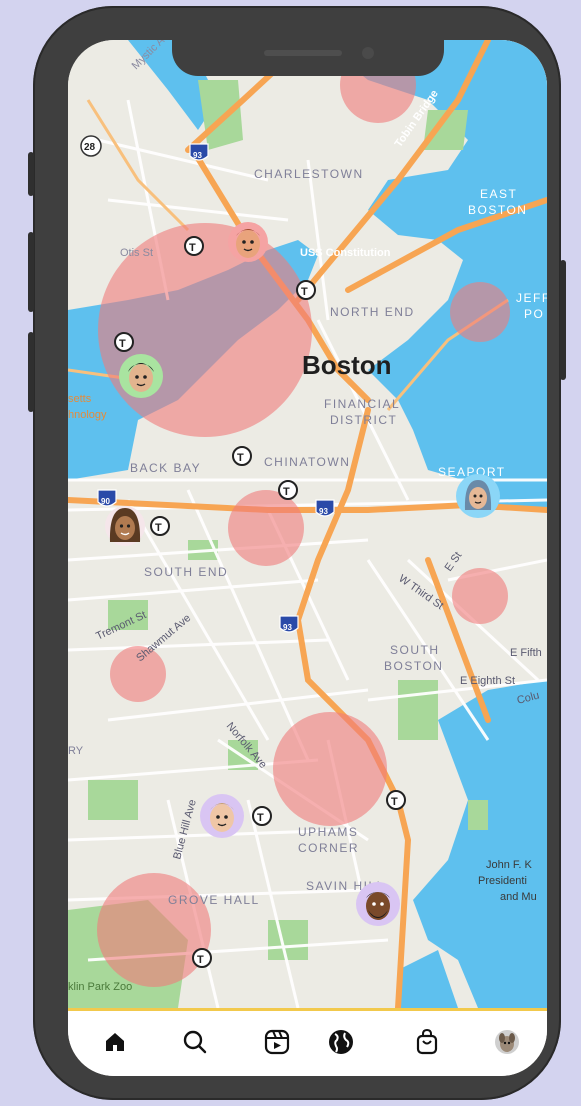 The width and height of the screenshot is (581, 1106). What do you see at coordinates (328, 832) in the screenshot?
I see `label-uphams: UPHAMS` at bounding box center [328, 832].